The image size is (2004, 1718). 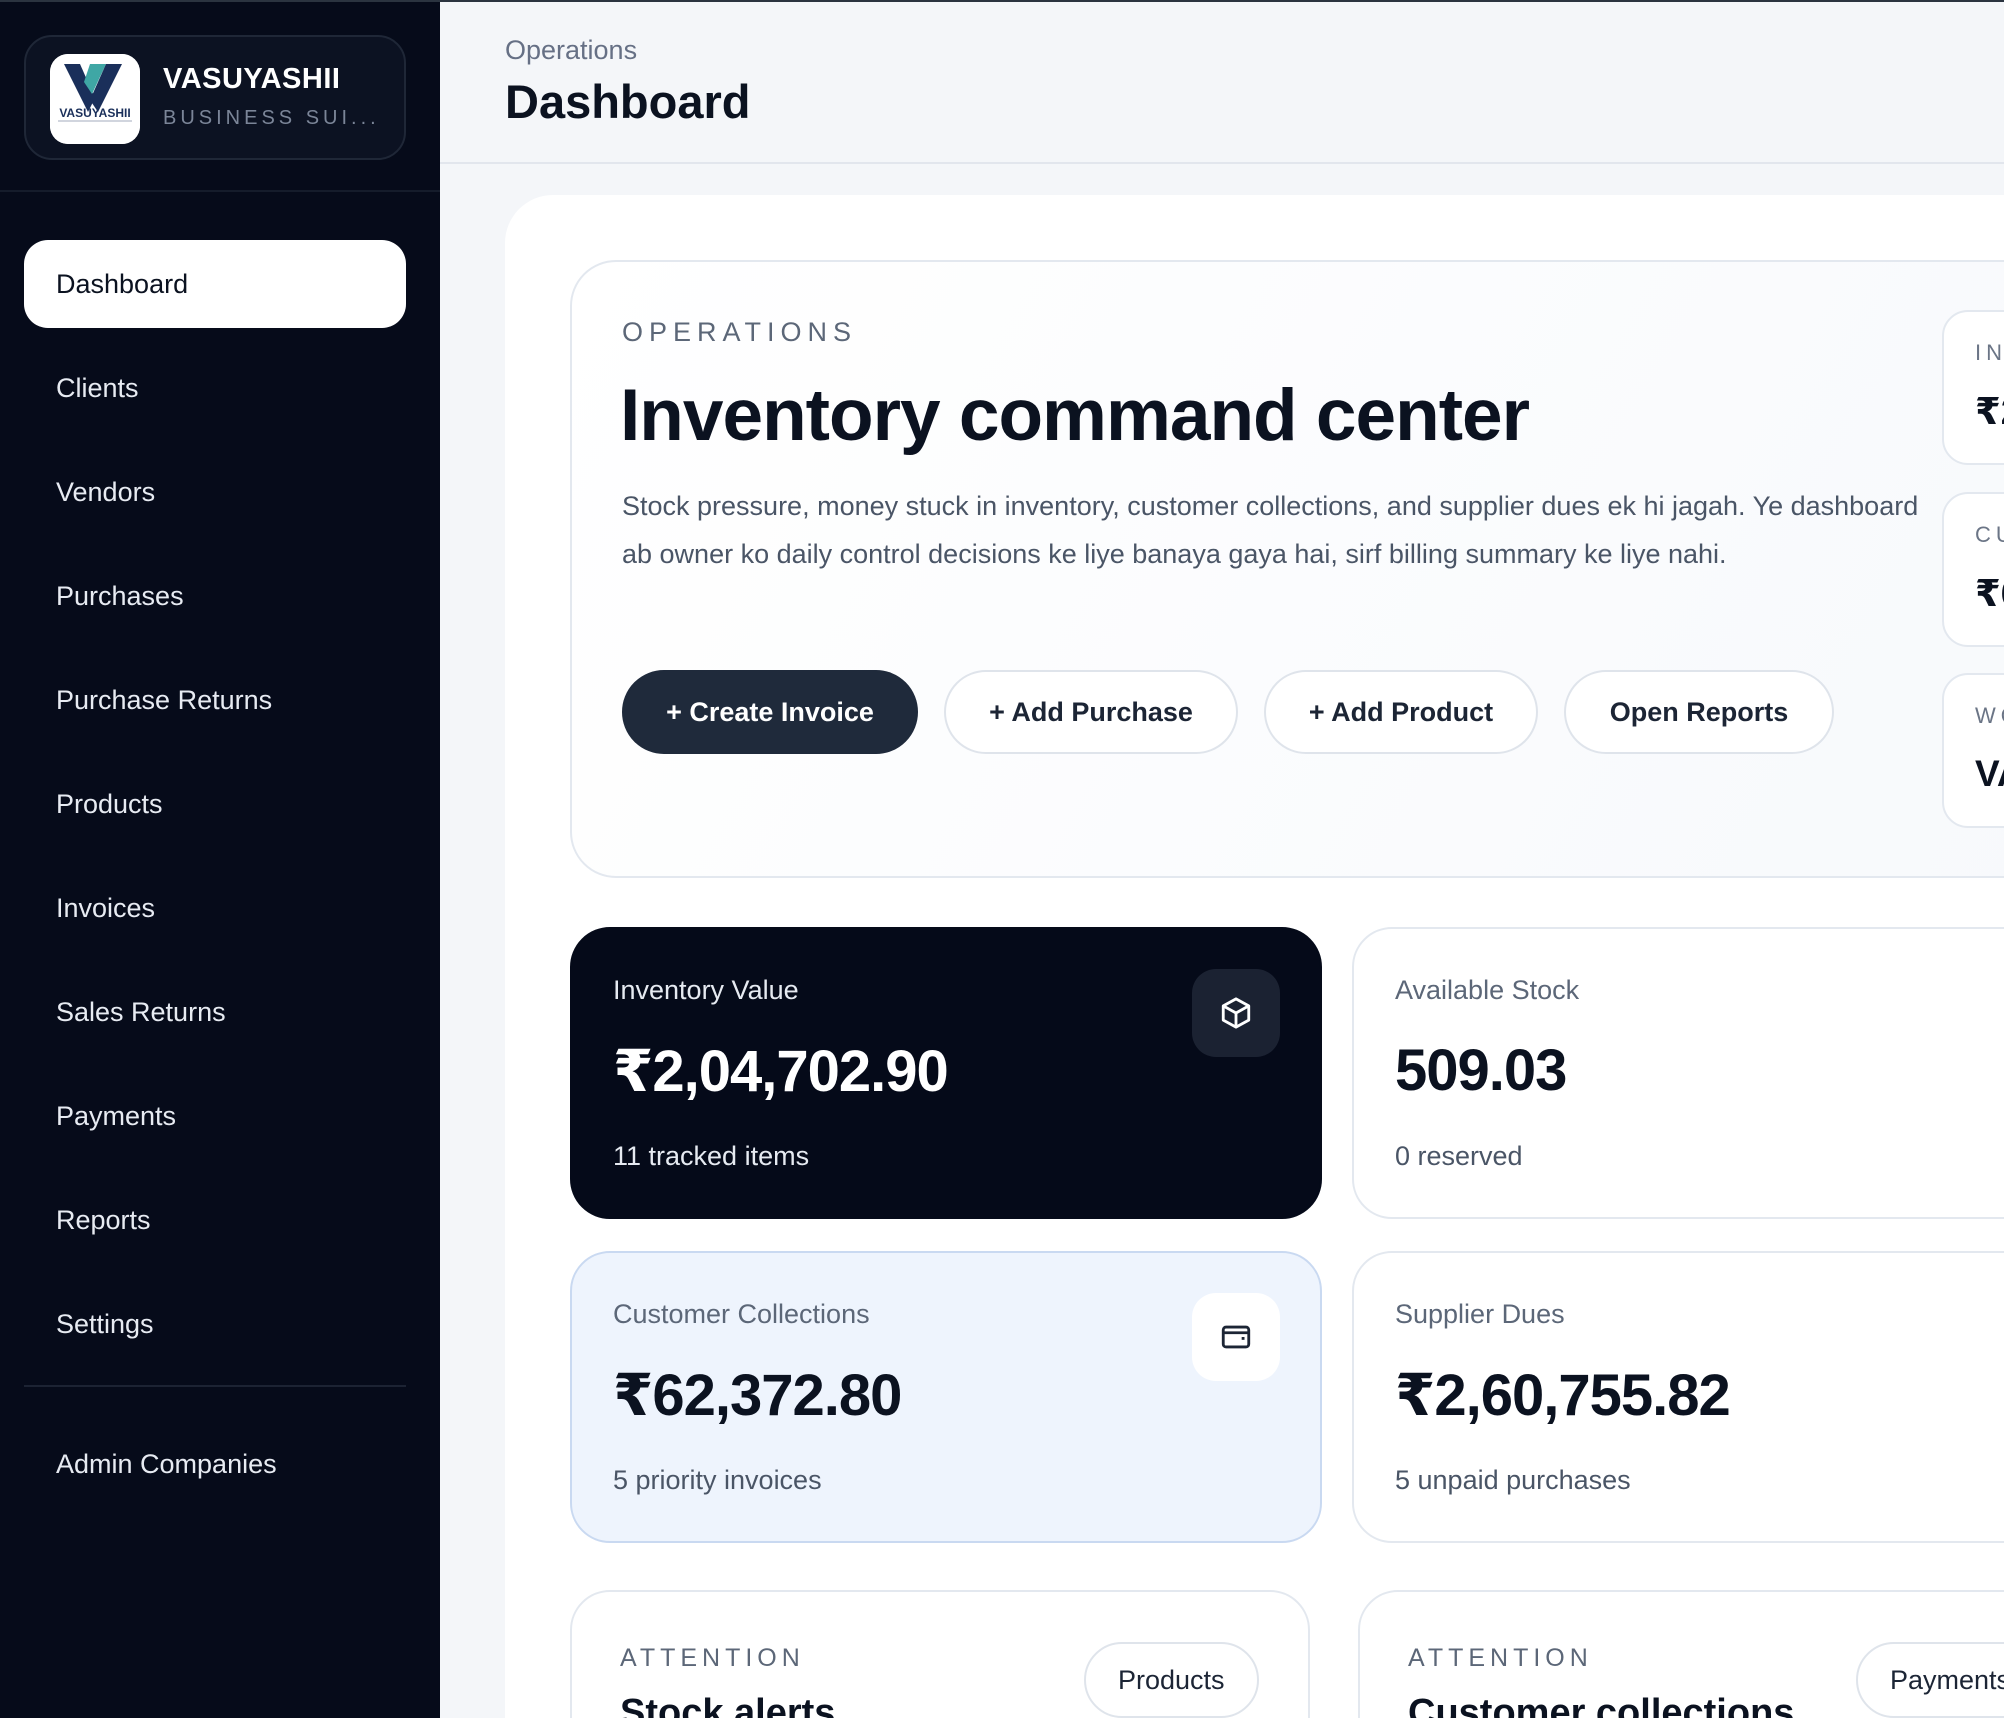 What do you see at coordinates (781, 1071) in the screenshot?
I see `stat-value: ₹2,04,702.90` at bounding box center [781, 1071].